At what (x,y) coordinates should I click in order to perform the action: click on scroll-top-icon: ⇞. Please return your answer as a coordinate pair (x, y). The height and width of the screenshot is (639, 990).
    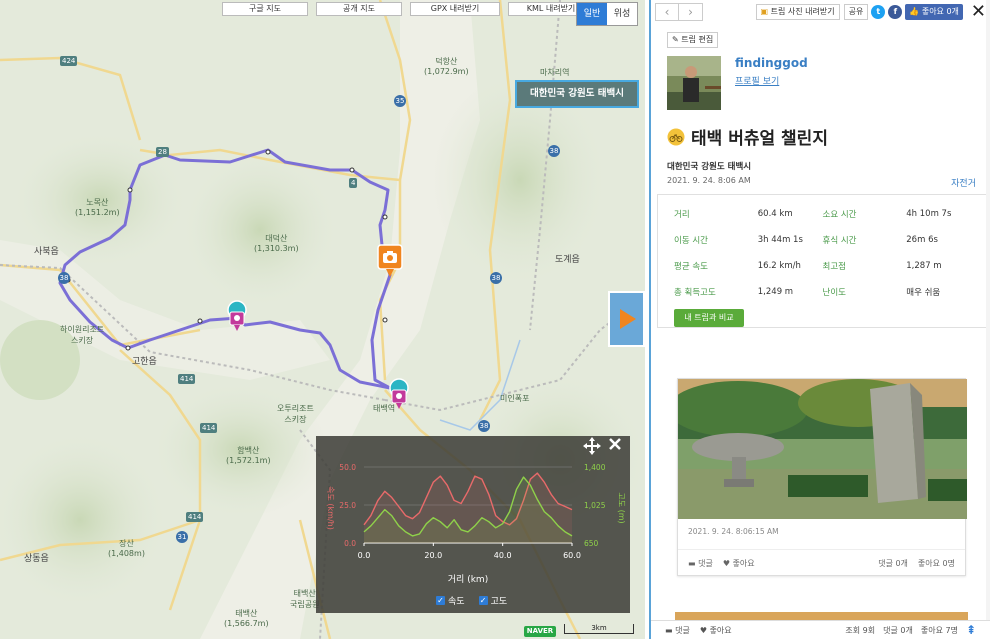
    Looking at the image, I should click on (971, 630).